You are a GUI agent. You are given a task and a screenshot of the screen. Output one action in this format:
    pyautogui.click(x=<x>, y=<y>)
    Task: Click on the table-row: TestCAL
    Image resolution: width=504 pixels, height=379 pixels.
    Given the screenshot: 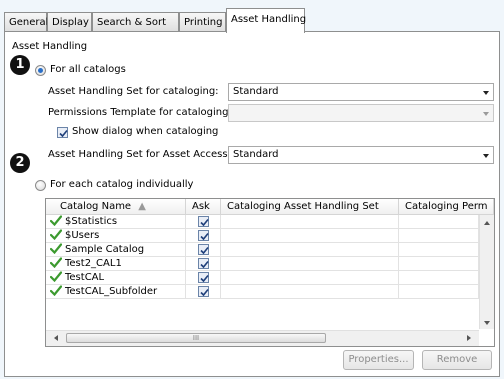 What is the action you would take?
    pyautogui.click(x=262, y=278)
    